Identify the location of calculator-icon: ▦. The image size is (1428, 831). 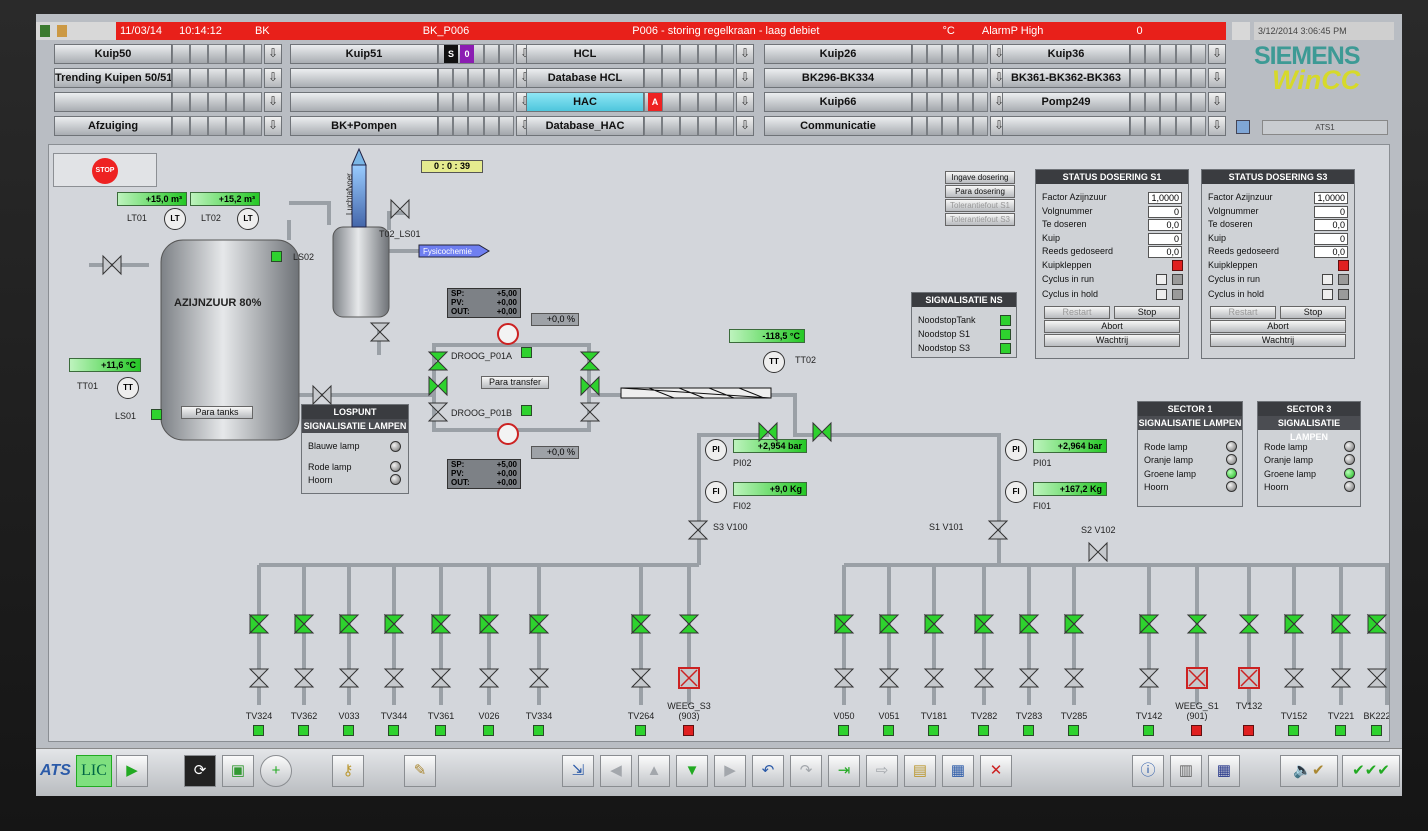
(1224, 771).